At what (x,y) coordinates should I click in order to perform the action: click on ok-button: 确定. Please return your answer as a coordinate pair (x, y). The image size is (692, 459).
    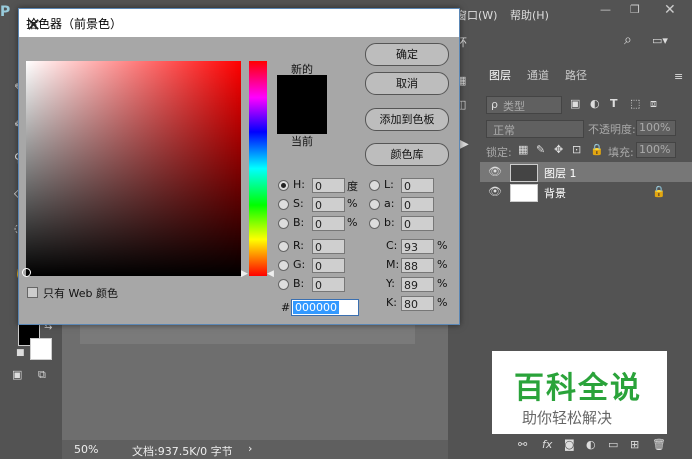
    Looking at the image, I should click on (407, 54).